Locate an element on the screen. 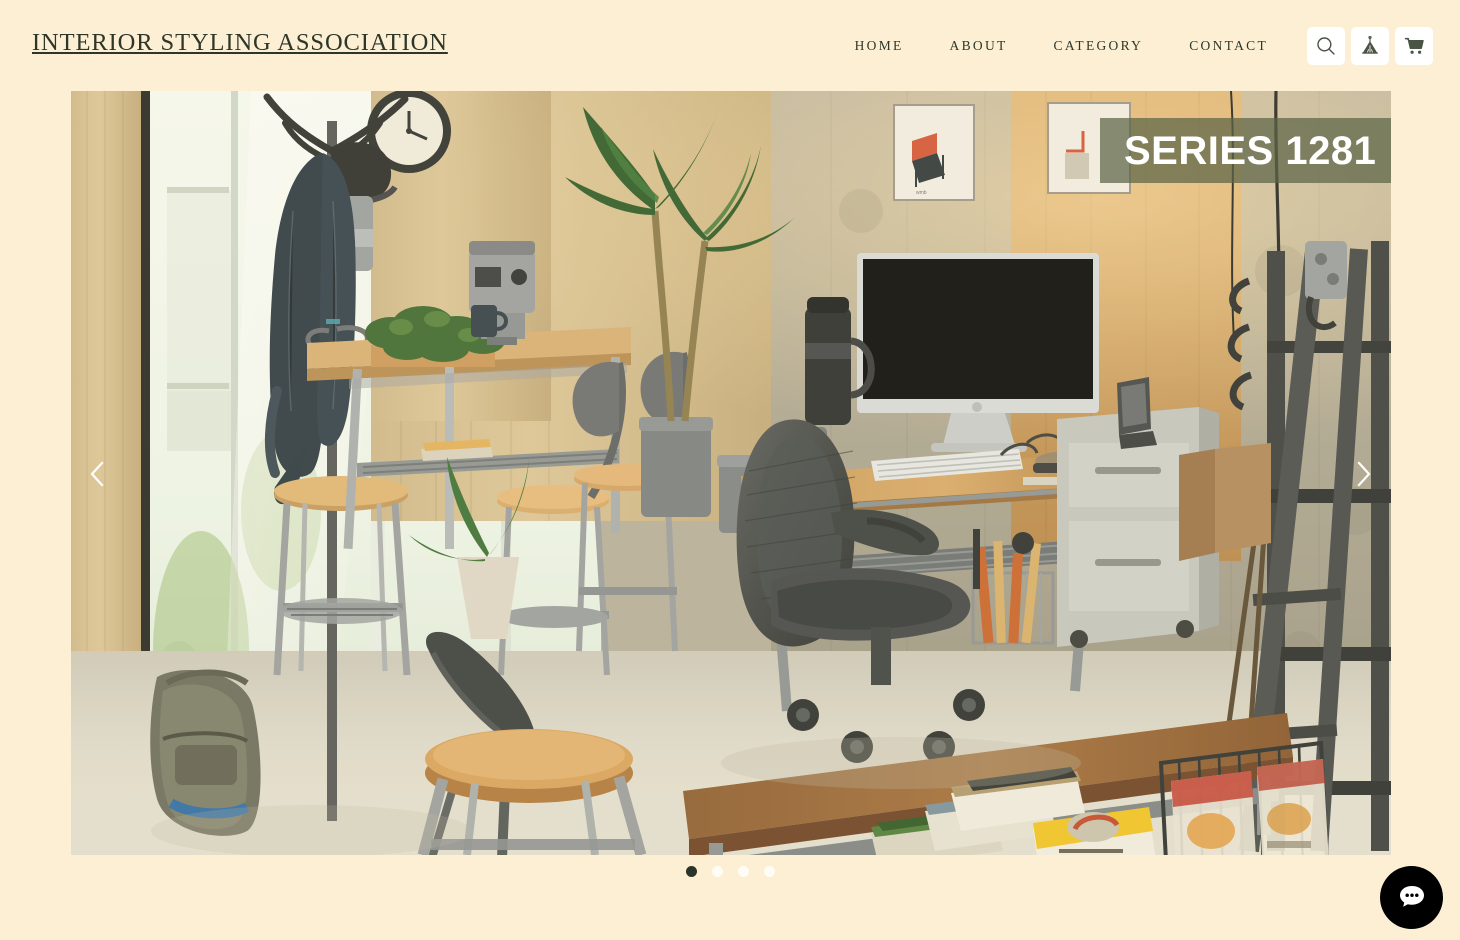  chat-bubble-icon is located at coordinates (1412, 897).